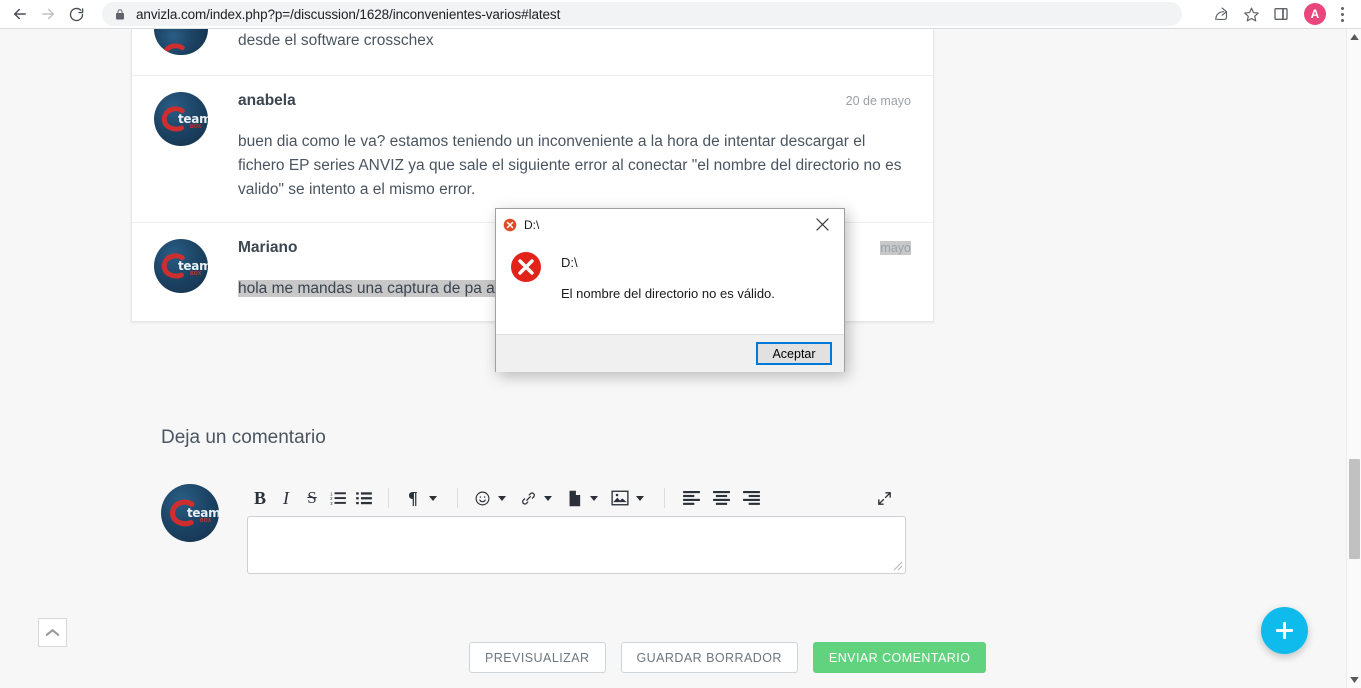  I want to click on dialog-path-text: D:\, so click(569, 262).